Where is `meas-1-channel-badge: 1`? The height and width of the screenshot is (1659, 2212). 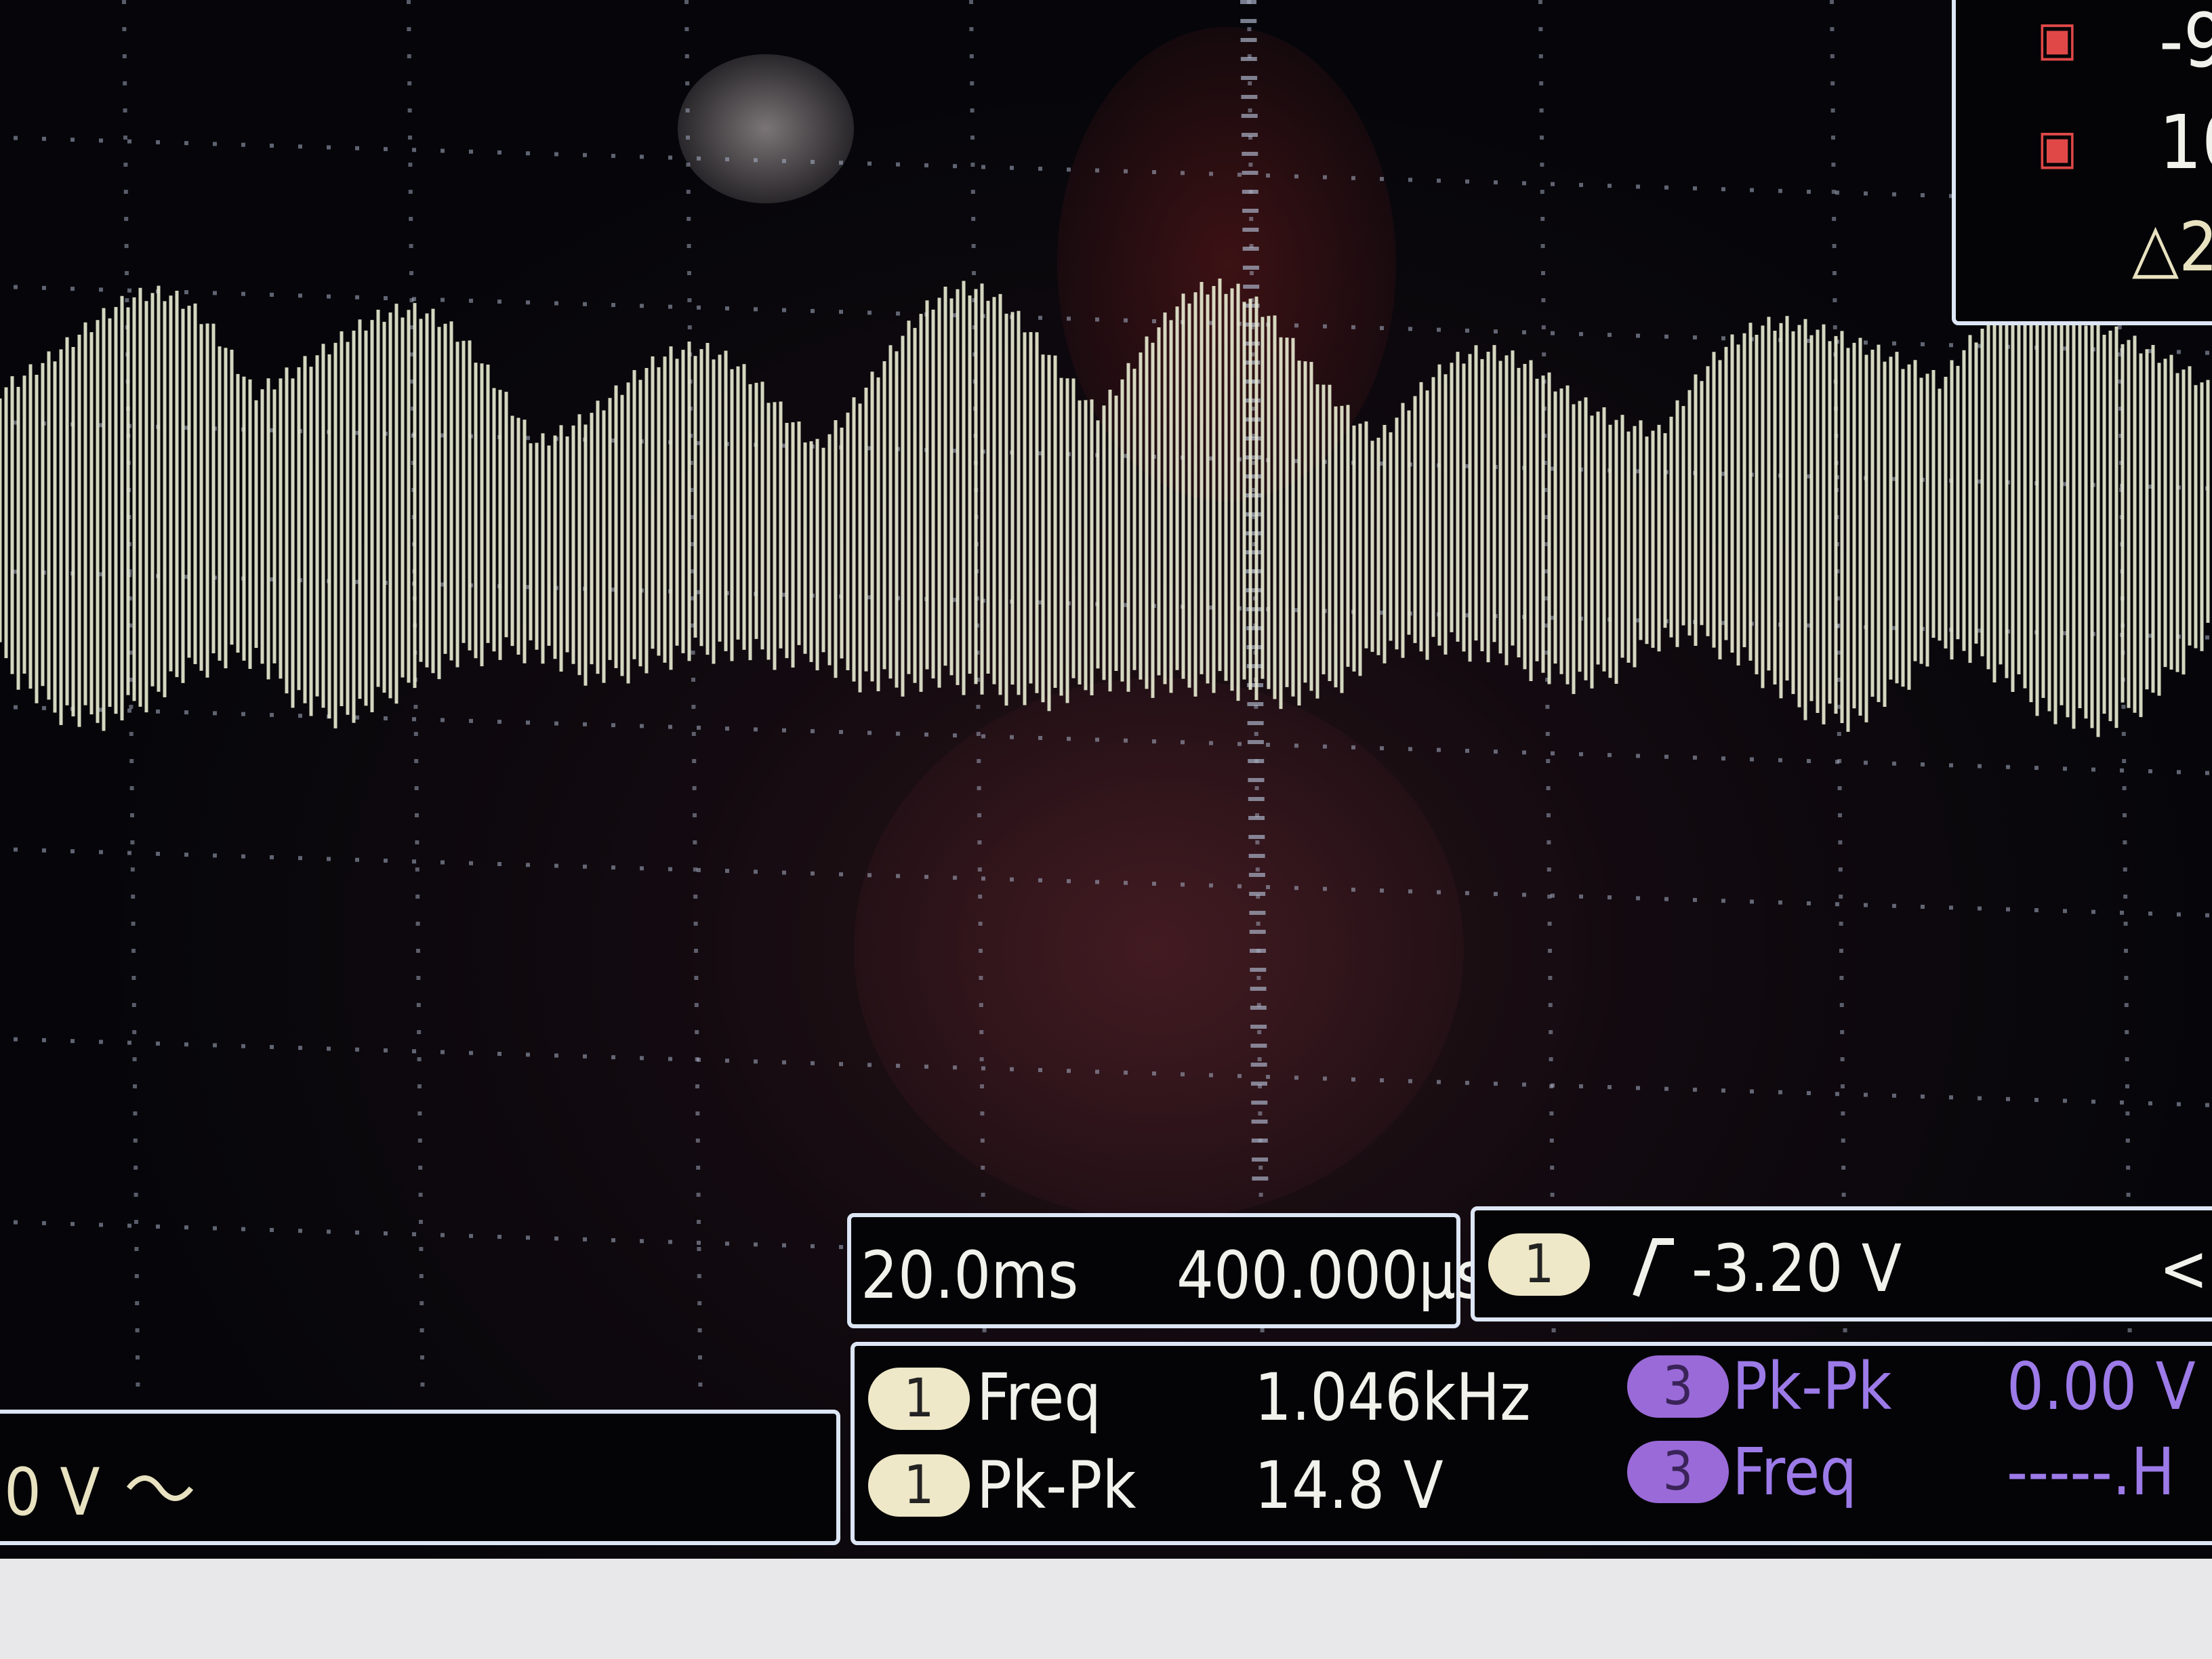
meas-1-channel-badge: 1 is located at coordinates (919, 1399).